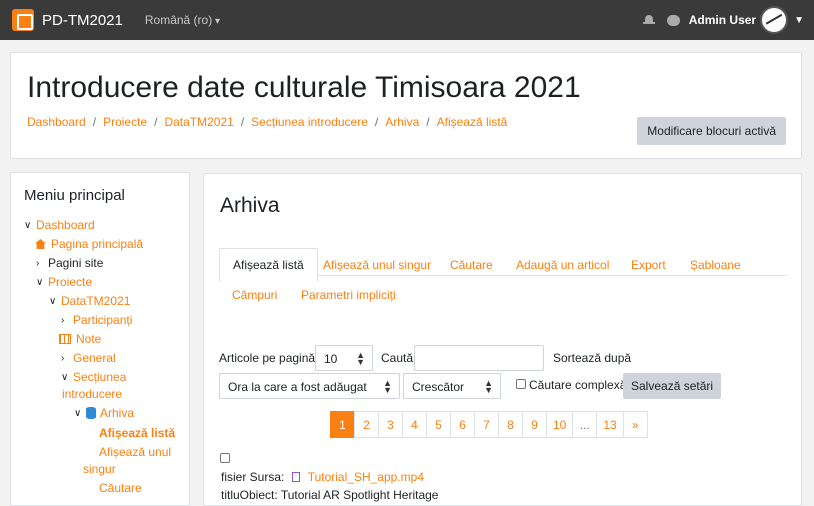  I want to click on sidebar-item-grades: Note, so click(80, 339).